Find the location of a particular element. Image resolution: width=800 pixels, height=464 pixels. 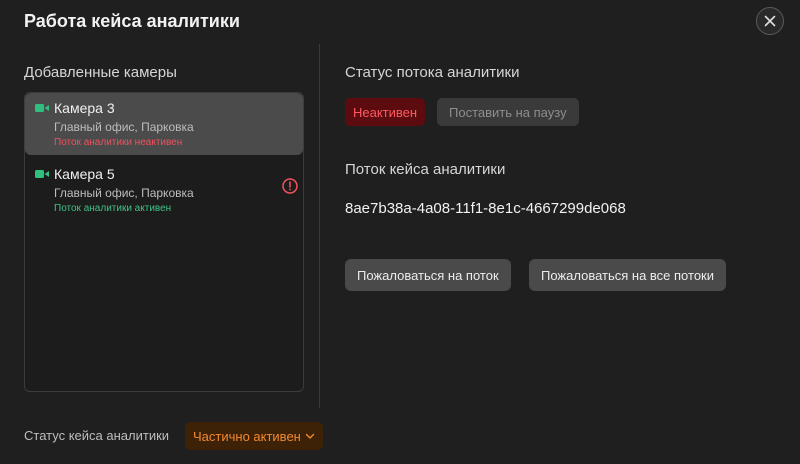

case-status-dropdown: Частично активен is located at coordinates (254, 436).